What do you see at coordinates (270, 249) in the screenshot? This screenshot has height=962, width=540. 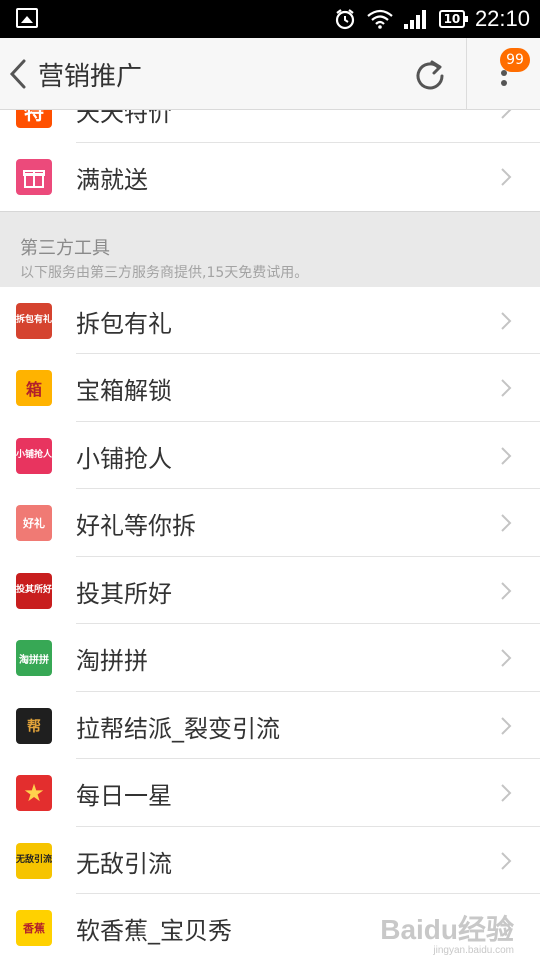 I see `third-party-section-header: 第三方工具 以下服务由第三方服务商提供,15天免费试用。` at bounding box center [270, 249].